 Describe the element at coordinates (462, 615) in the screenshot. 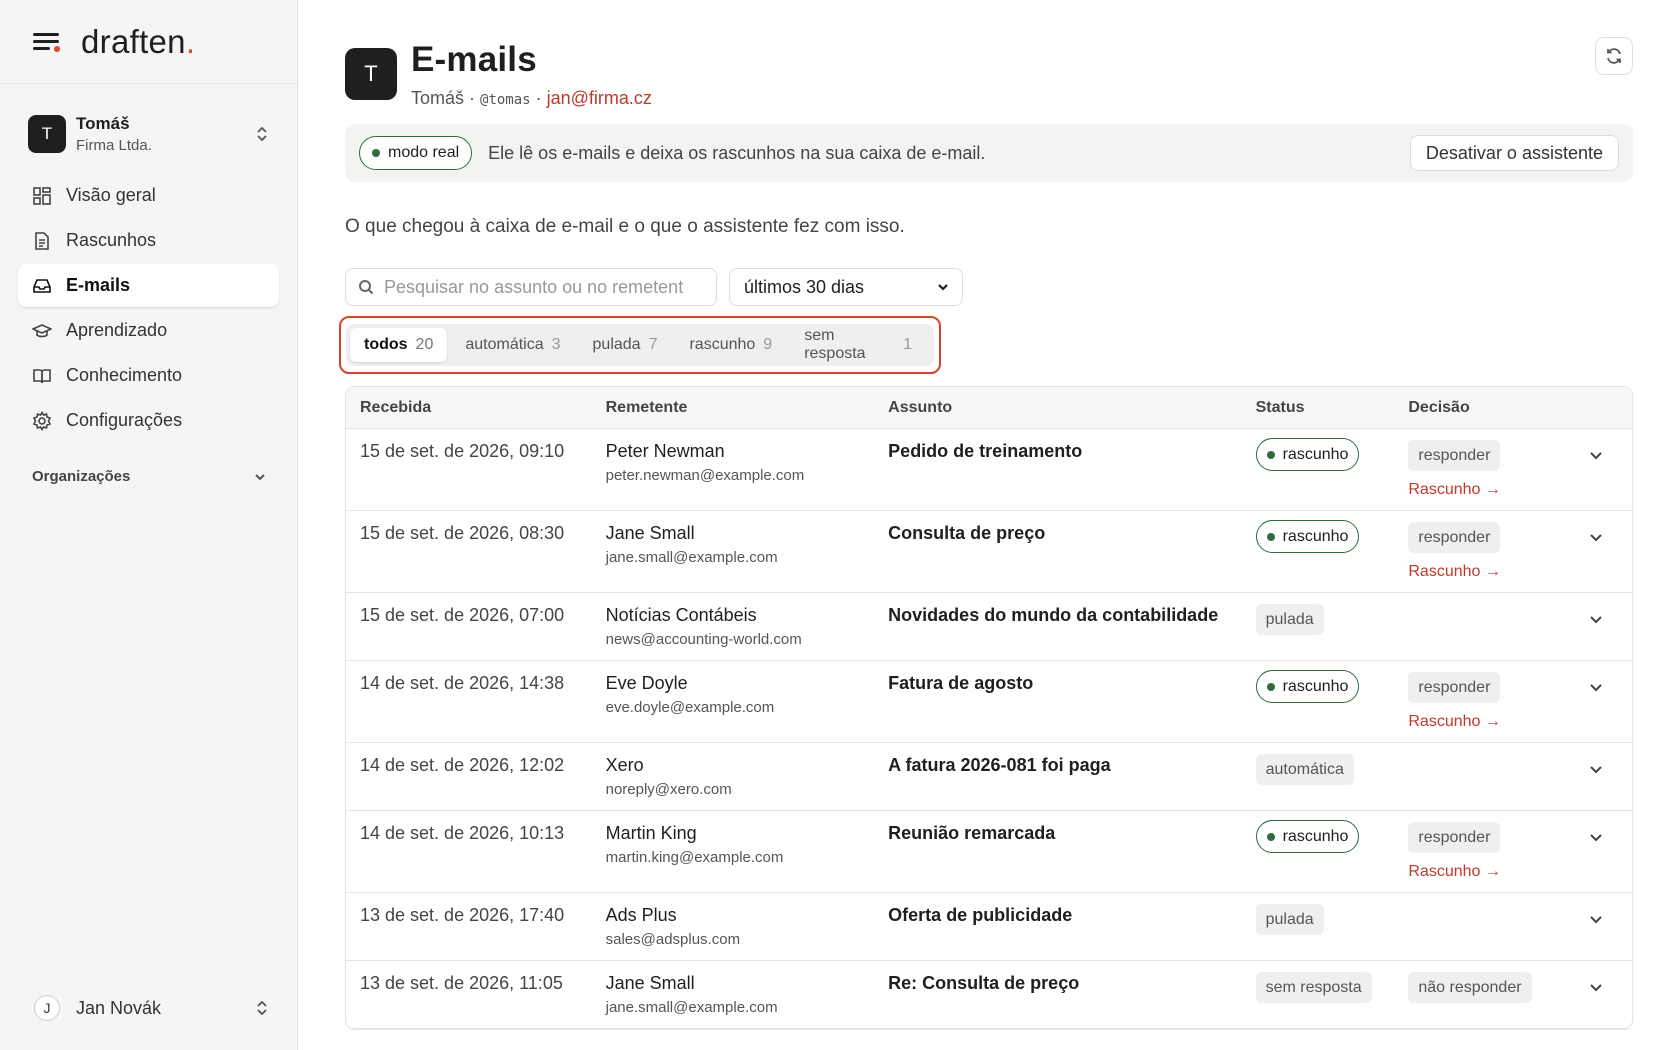

I see `received-date: 15 de set. de 2026, 07:00` at that location.